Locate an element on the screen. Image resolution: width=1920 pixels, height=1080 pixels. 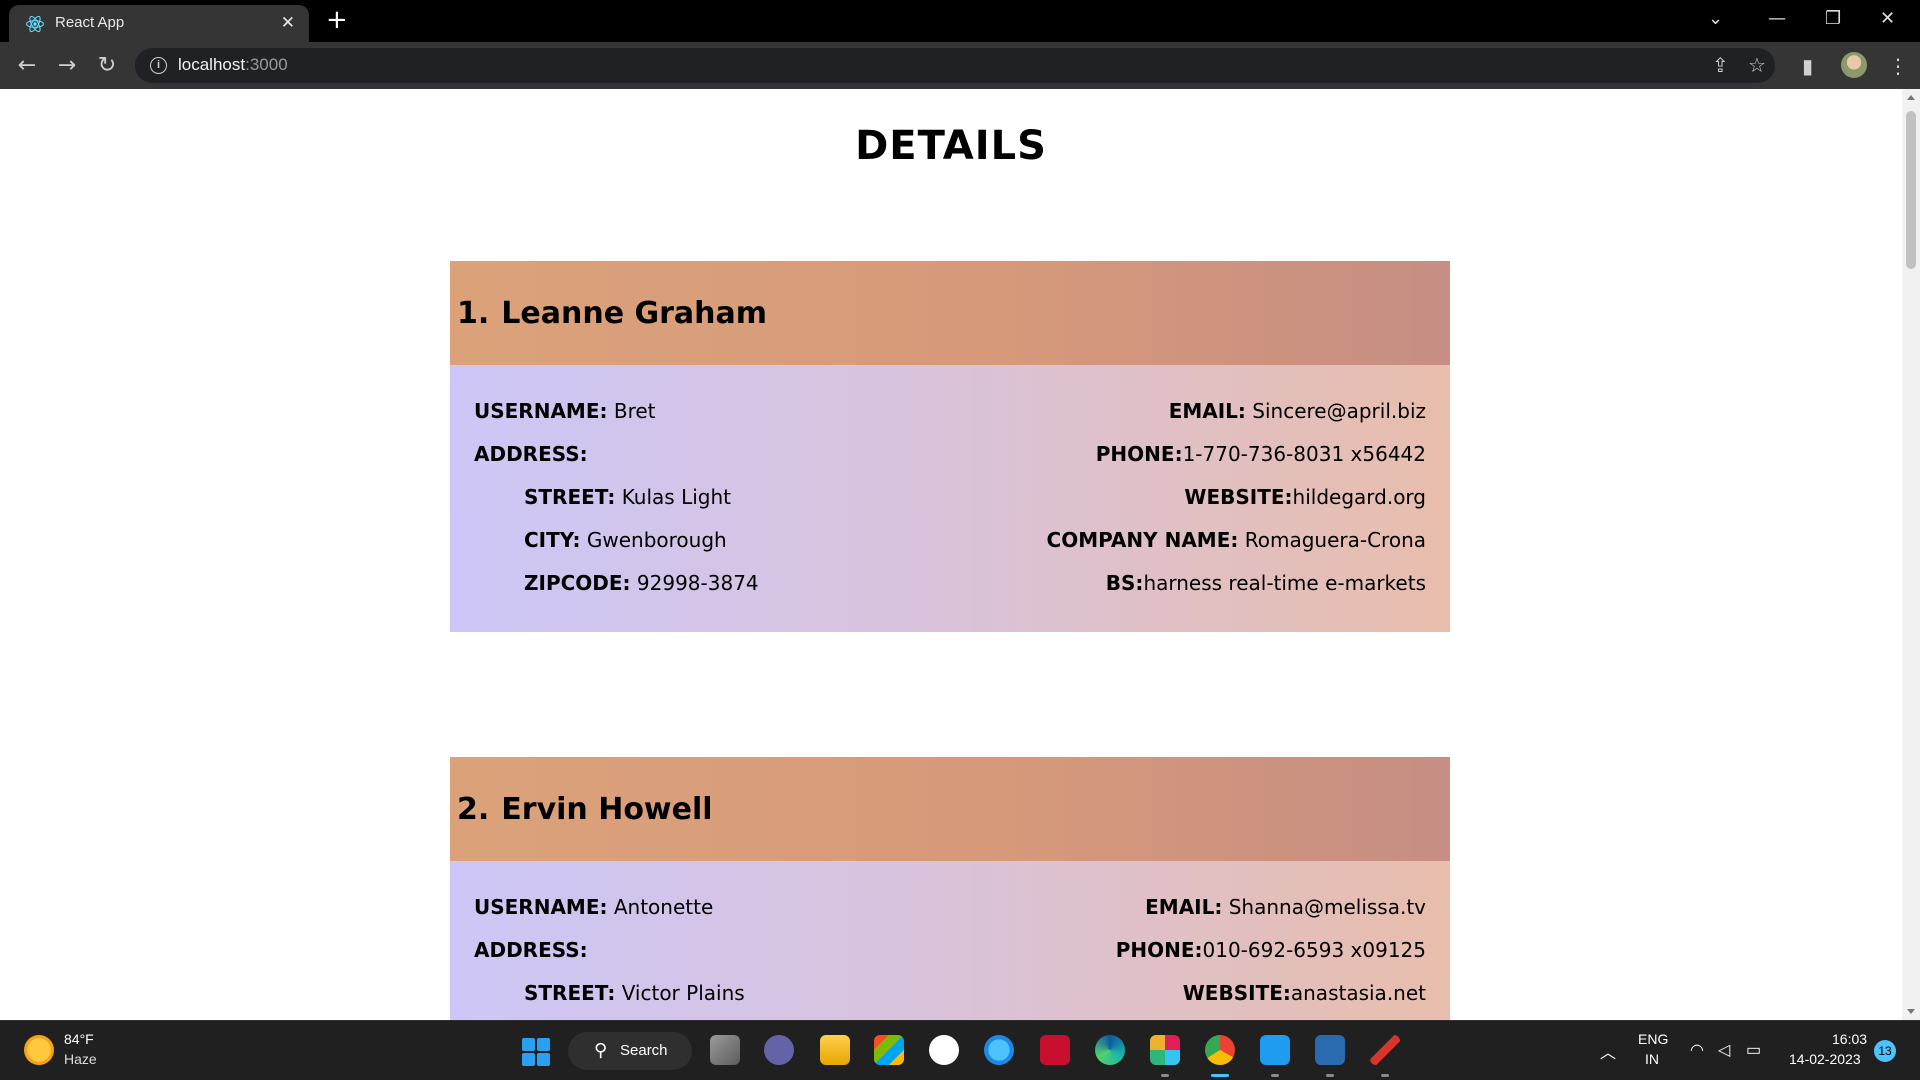
phone-row: PHONE:010-692-6593 x09125 is located at coordinates (1271, 950).